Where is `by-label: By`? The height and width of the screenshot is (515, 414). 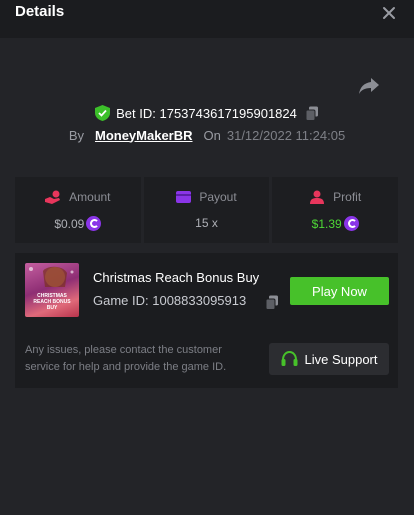
by-label: By is located at coordinates (76, 135).